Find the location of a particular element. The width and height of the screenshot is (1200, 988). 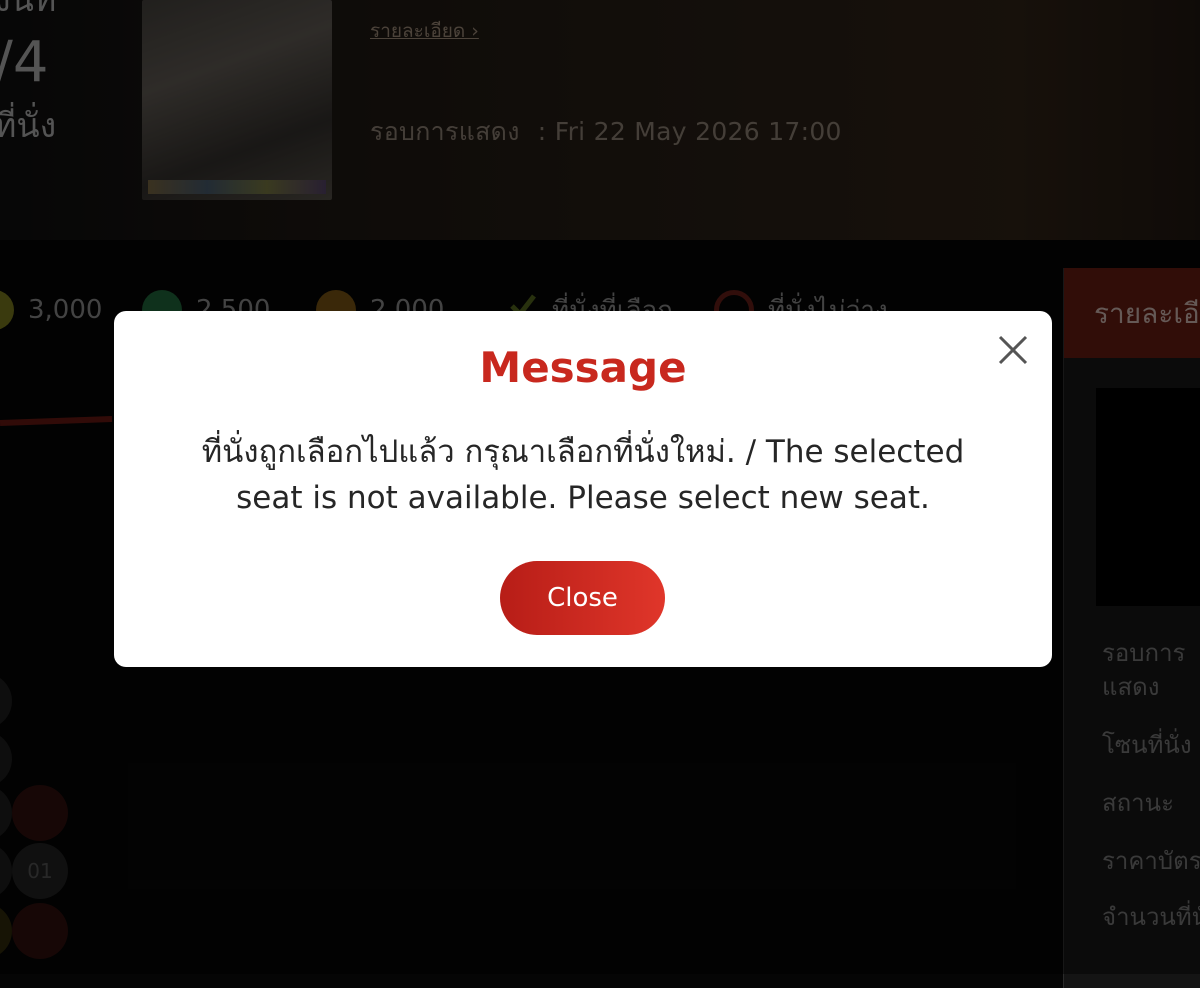

close-x-icon is located at coordinates (1013, 350).